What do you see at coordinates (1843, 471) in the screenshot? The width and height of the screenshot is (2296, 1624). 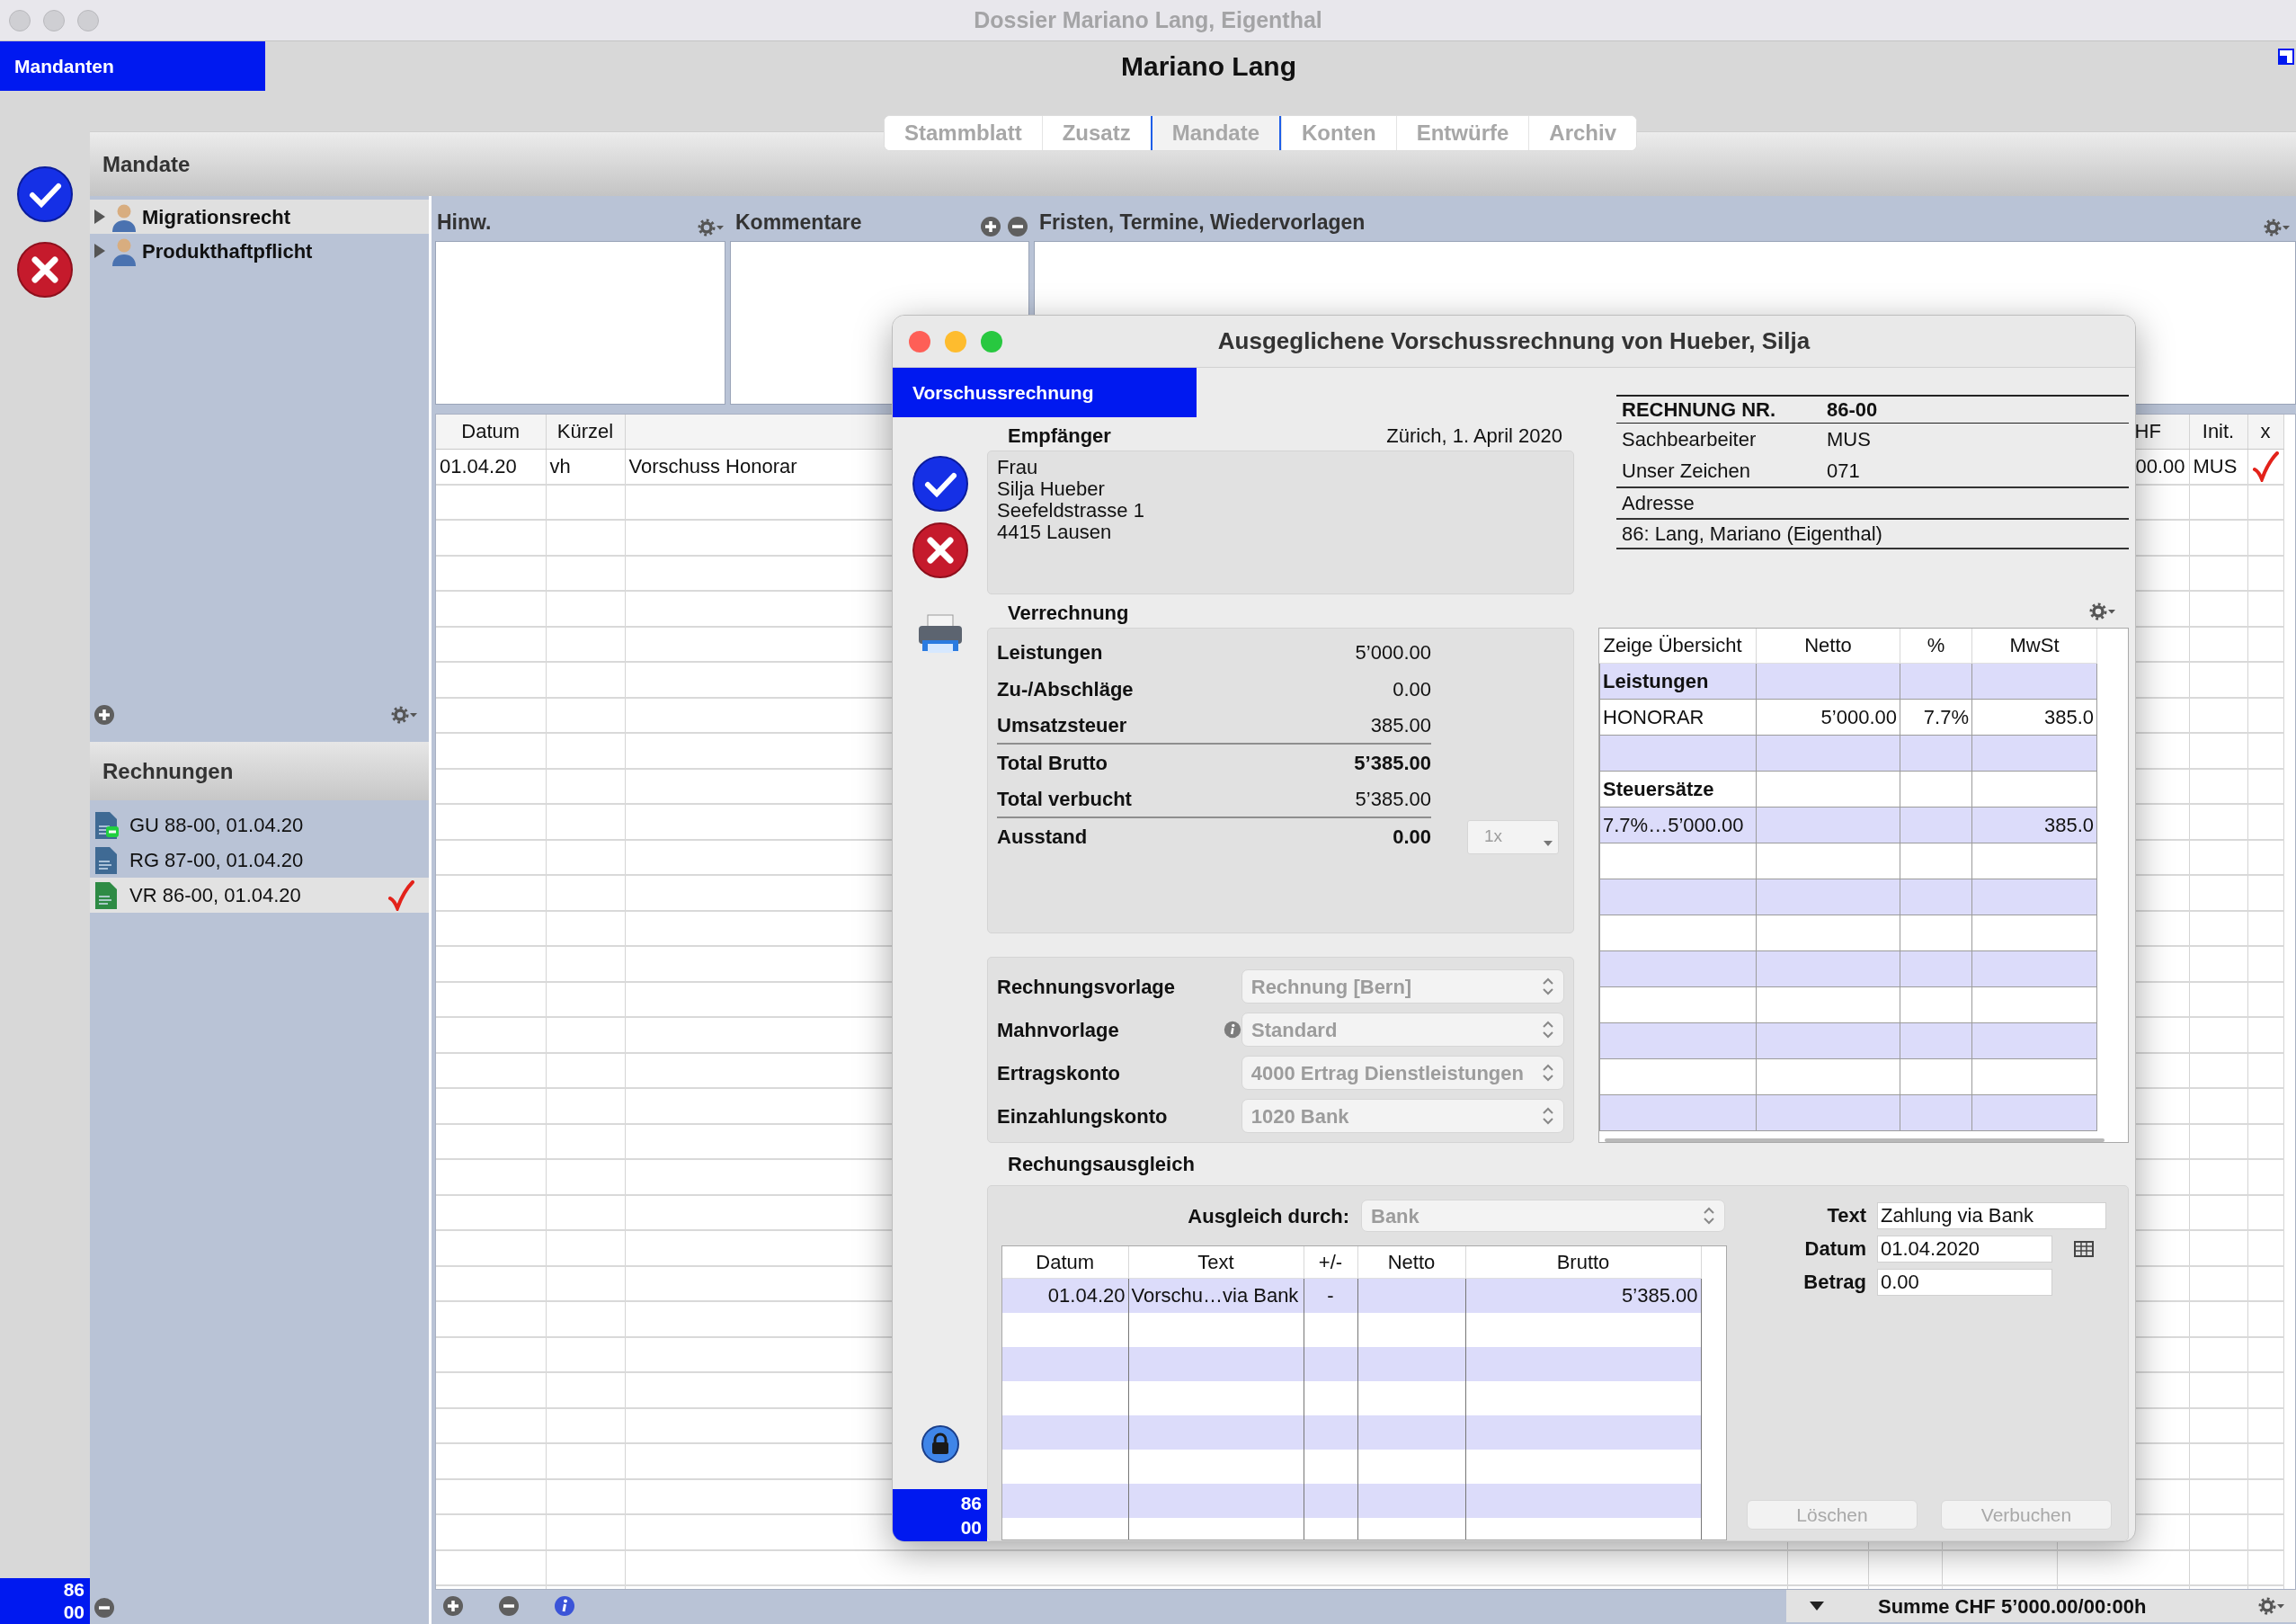 I see `field-value: 071` at bounding box center [1843, 471].